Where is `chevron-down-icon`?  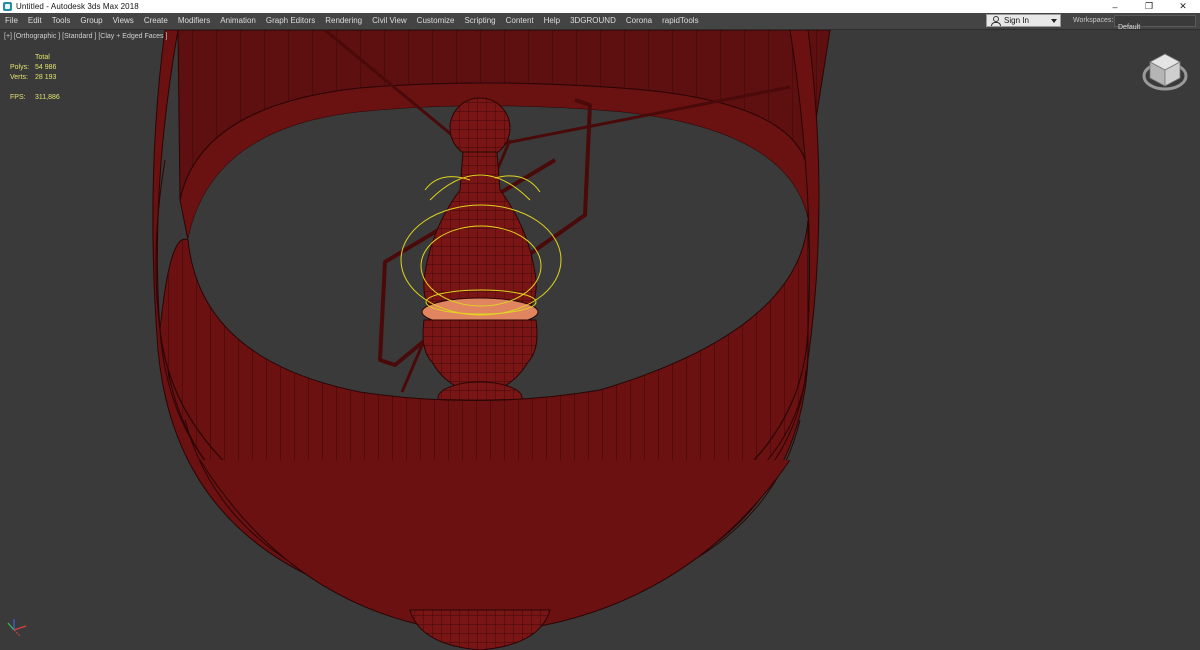 chevron-down-icon is located at coordinates (1054, 21).